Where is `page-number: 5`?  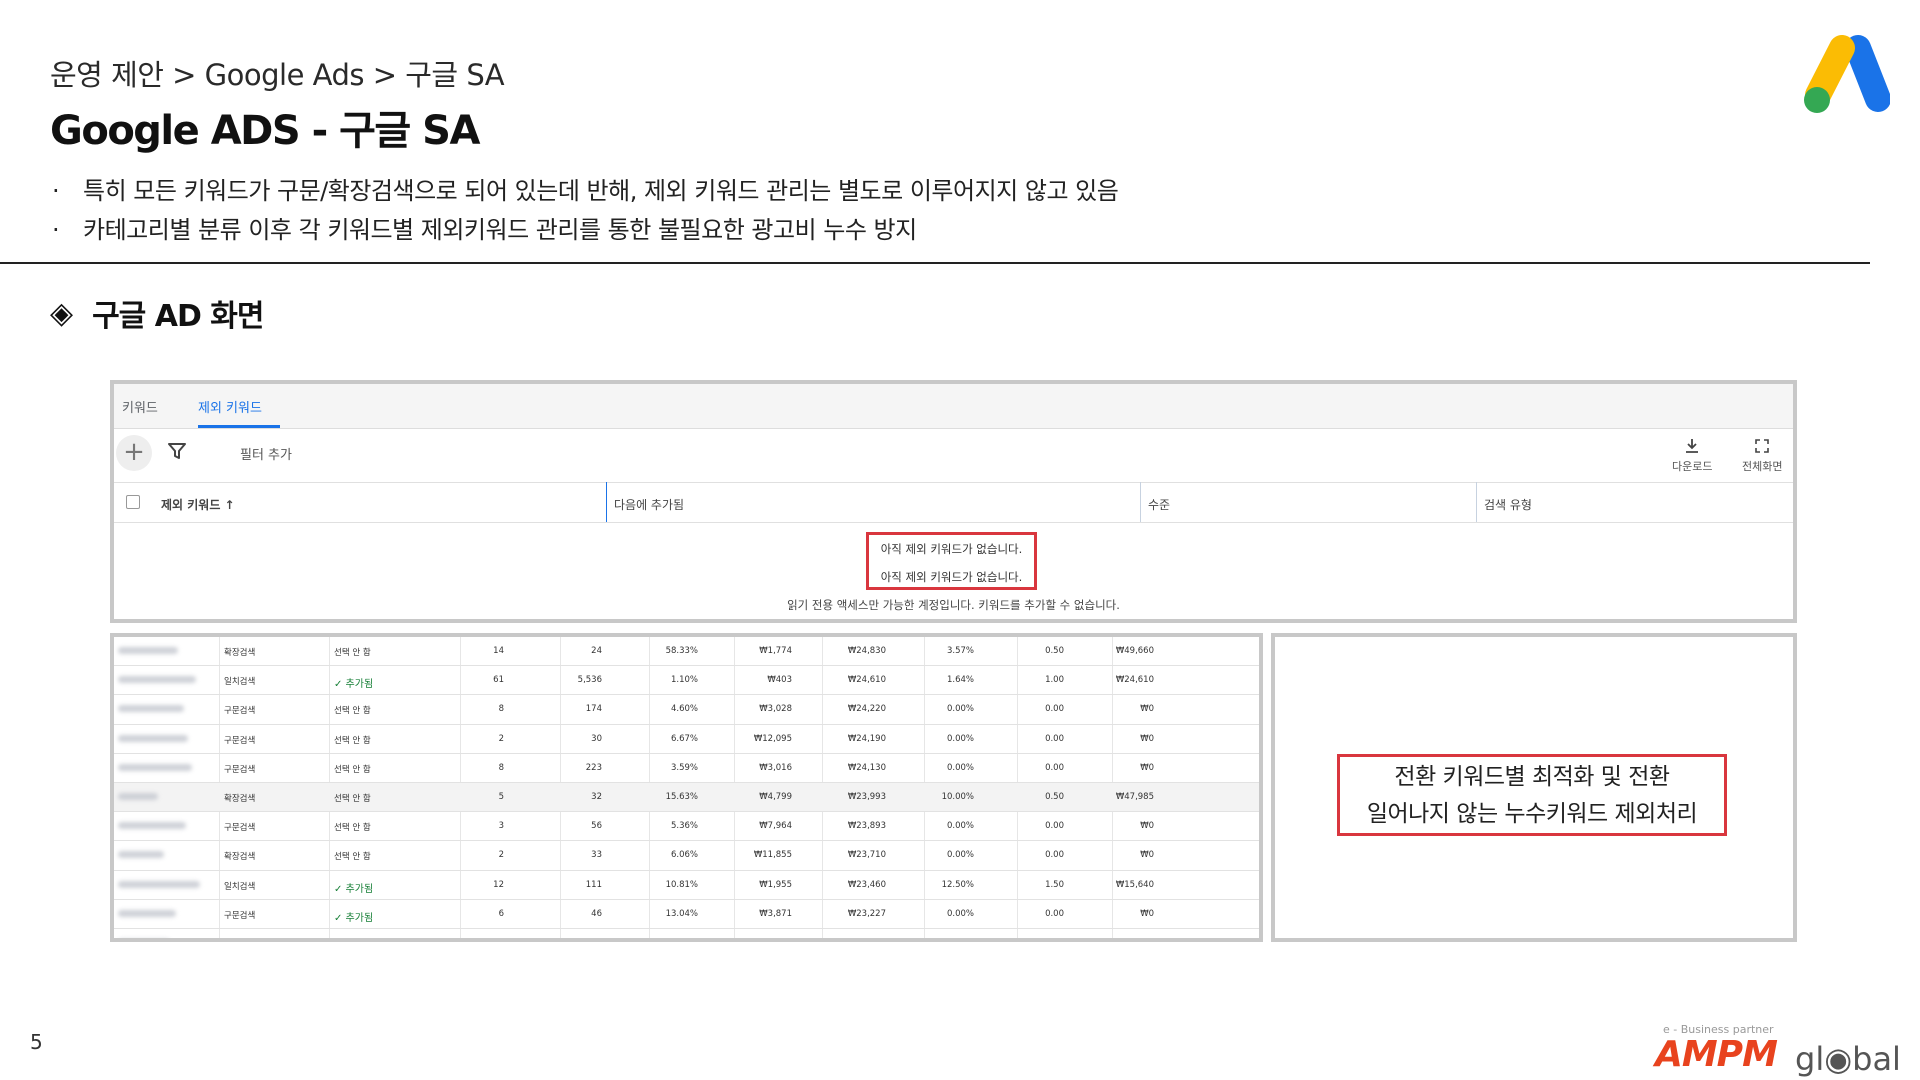 page-number: 5 is located at coordinates (36, 1042).